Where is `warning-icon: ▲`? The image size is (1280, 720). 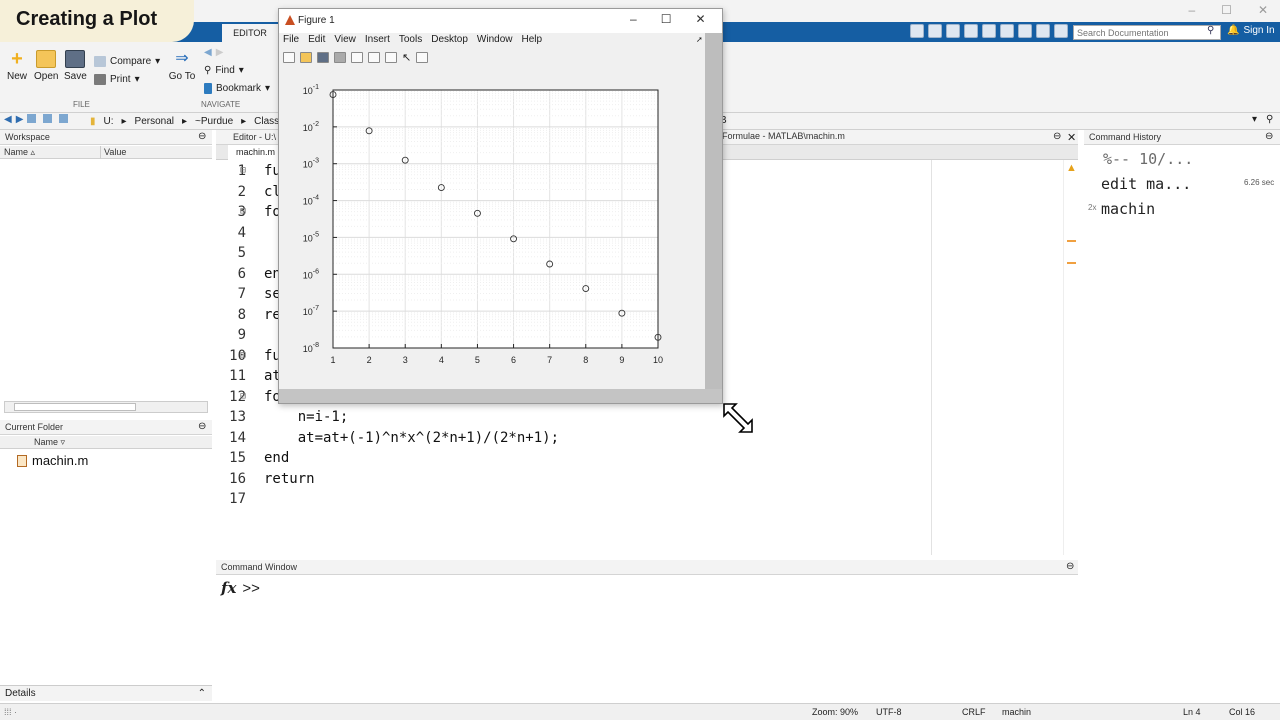
warning-icon: ▲ is located at coordinates (1071, 168).